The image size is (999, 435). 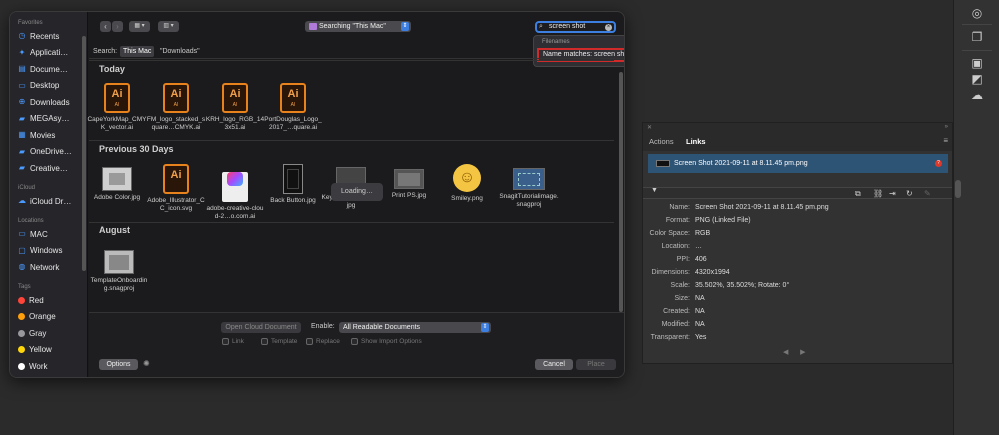 I want to click on sidebar-item: ▭ Desktop, so click(x=51, y=86).